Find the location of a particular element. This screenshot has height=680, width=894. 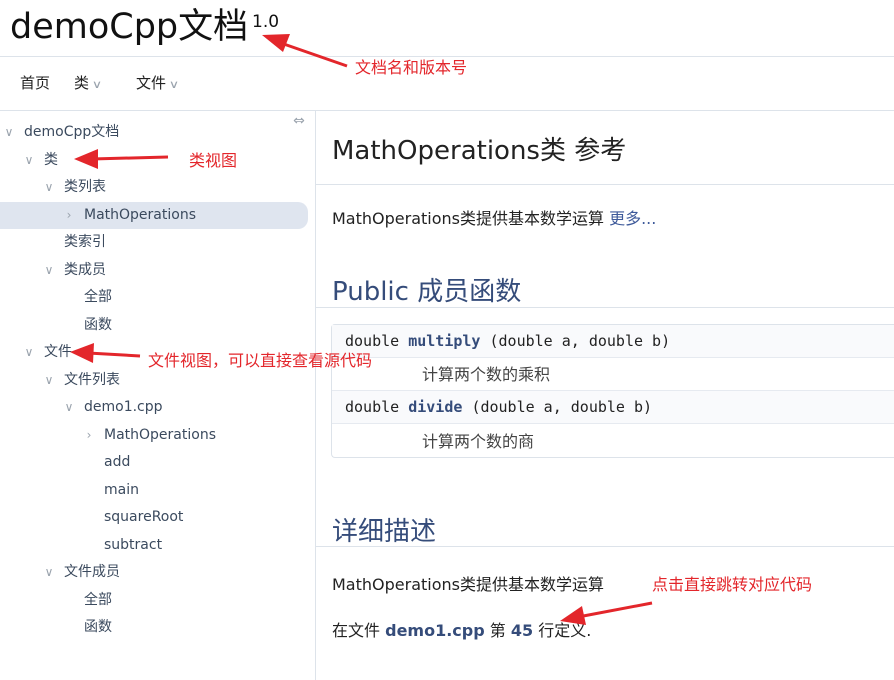

nav-home-label: 首页 is located at coordinates (35, 83).